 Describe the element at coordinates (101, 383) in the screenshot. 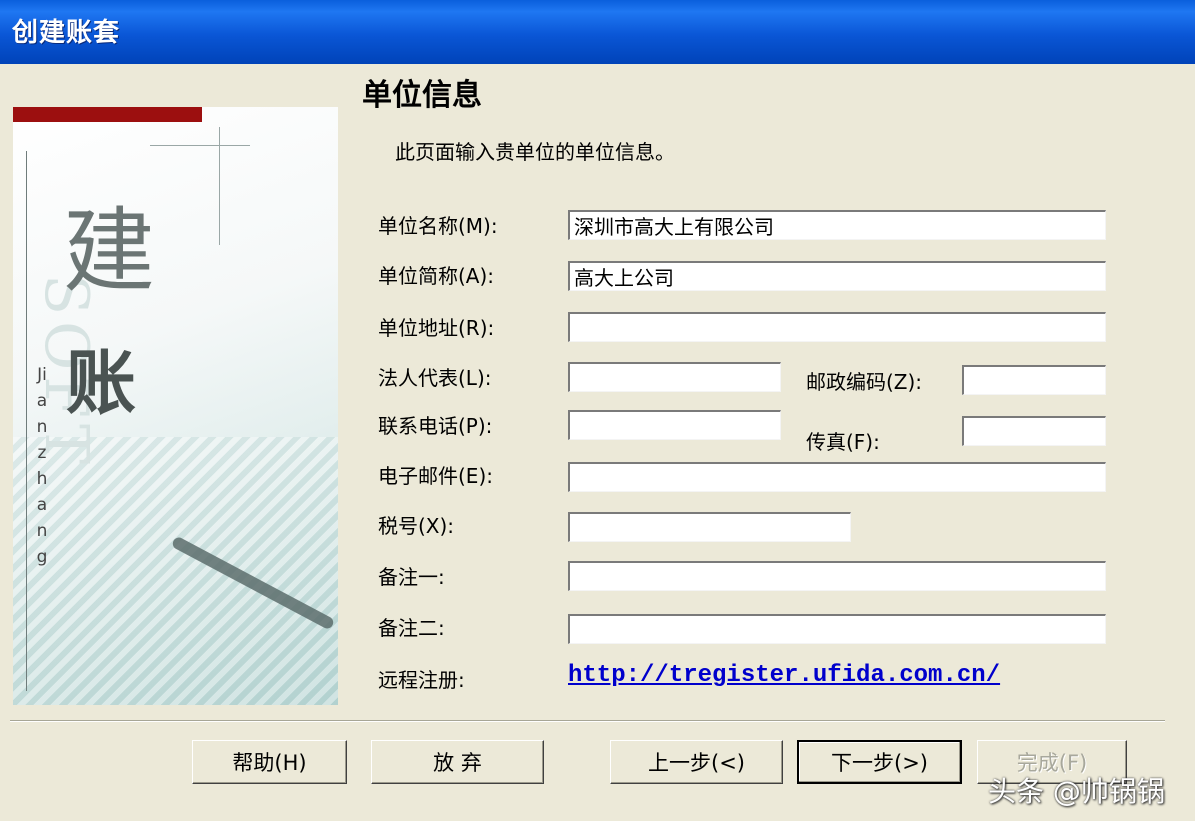

I see `banner-char-zhang: 账` at that location.